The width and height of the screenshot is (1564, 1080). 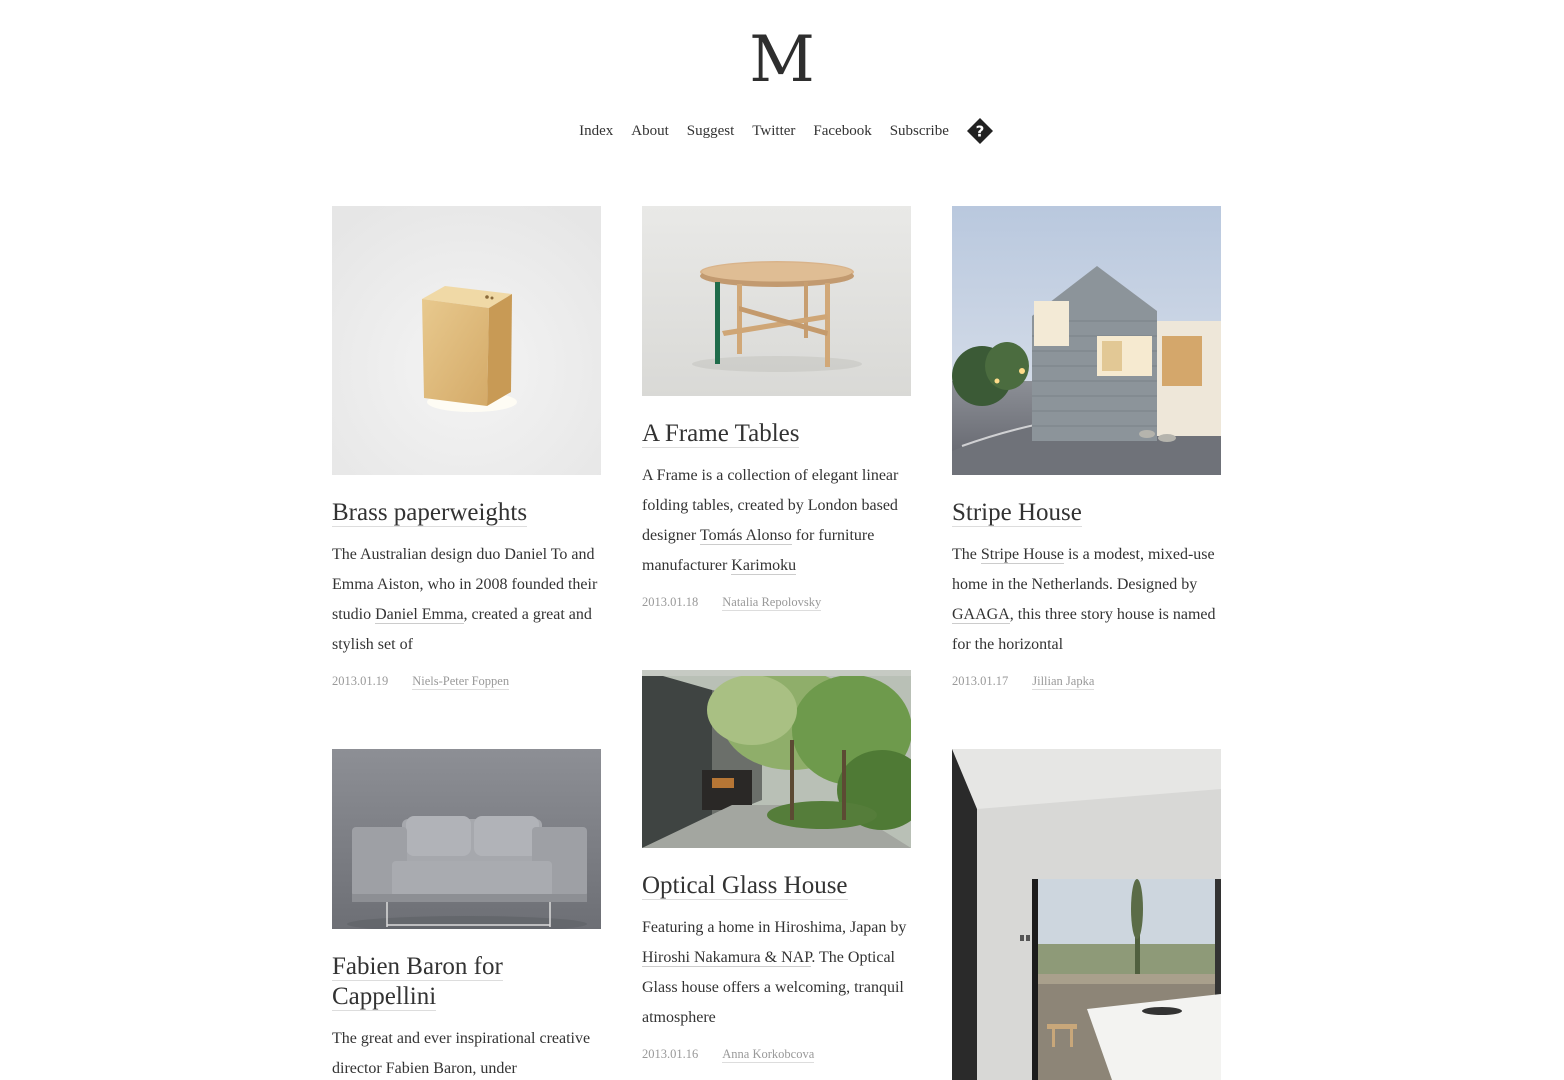 I want to click on post-image-optical-glass, so click(x=776, y=759).